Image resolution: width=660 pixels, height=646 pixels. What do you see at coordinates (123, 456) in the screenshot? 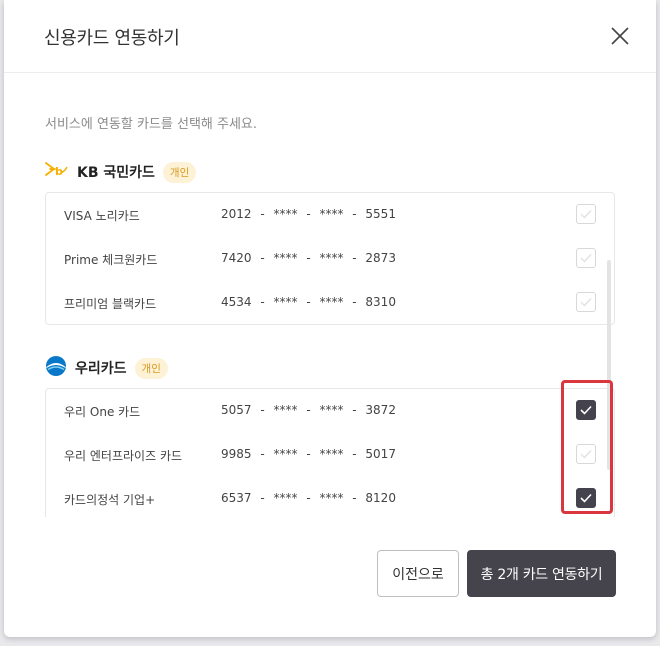
I see `card-name: 우리 엔터프라이즈 카드` at bounding box center [123, 456].